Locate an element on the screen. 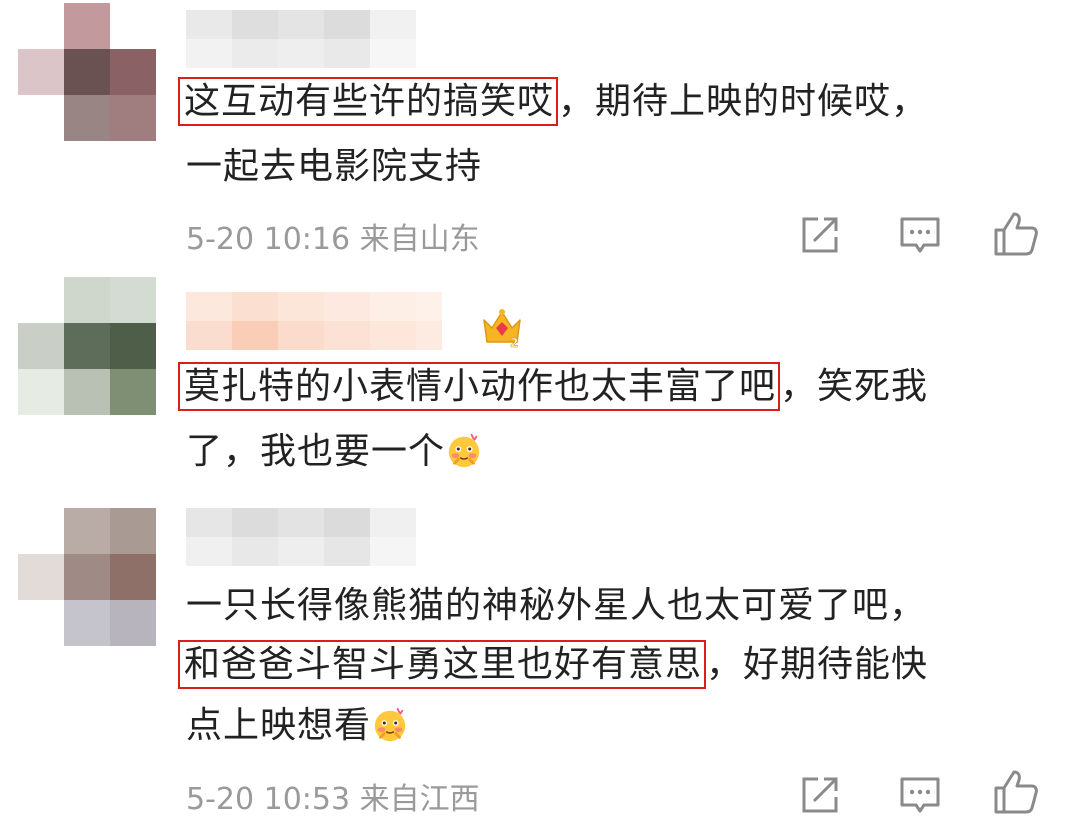 The width and height of the screenshot is (1080, 818). comment-text-line: 这互动有些许的搞笑哎 ，期待上映的时候哎， is located at coordinates (553, 101).